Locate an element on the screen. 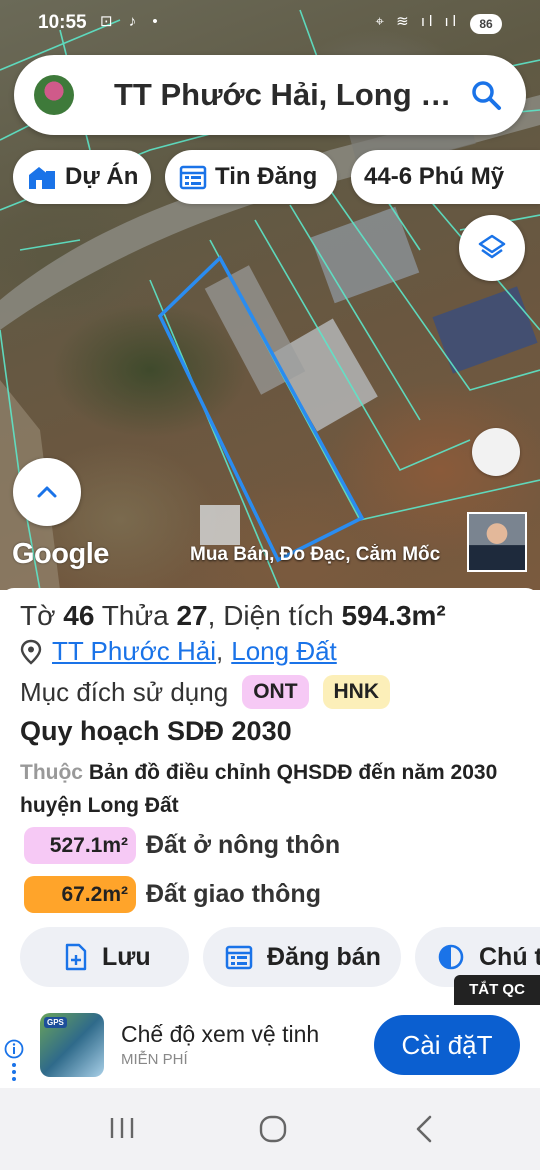 The width and height of the screenshot is (540, 1170). save-button: Lưu is located at coordinates (104, 957).